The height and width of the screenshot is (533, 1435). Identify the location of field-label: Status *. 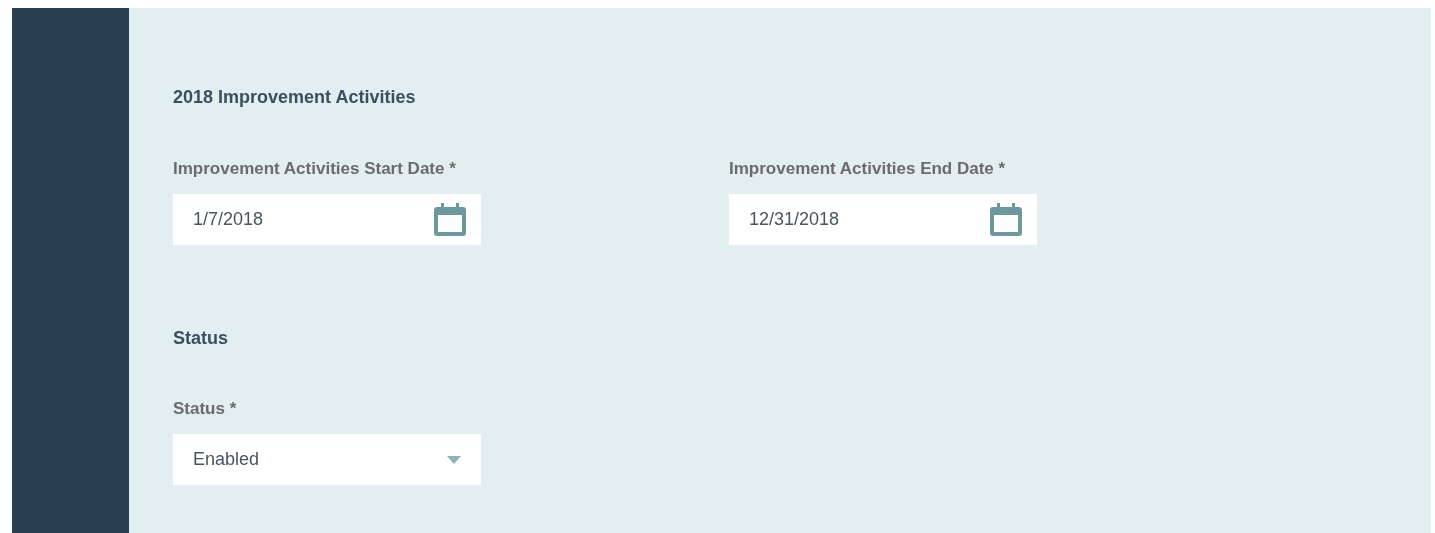
(205, 409).